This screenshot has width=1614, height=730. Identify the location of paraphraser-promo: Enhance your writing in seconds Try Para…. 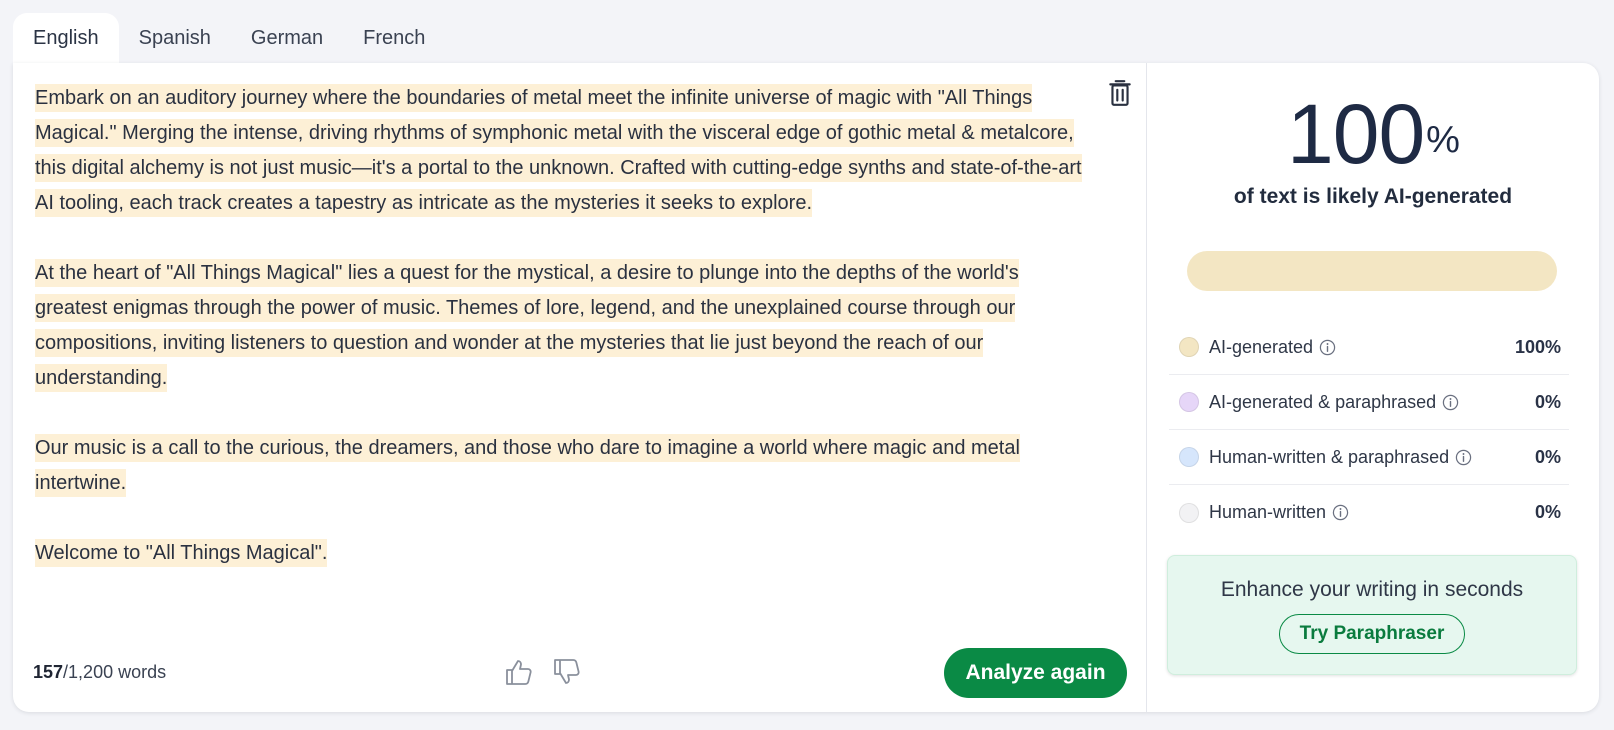
(1372, 615).